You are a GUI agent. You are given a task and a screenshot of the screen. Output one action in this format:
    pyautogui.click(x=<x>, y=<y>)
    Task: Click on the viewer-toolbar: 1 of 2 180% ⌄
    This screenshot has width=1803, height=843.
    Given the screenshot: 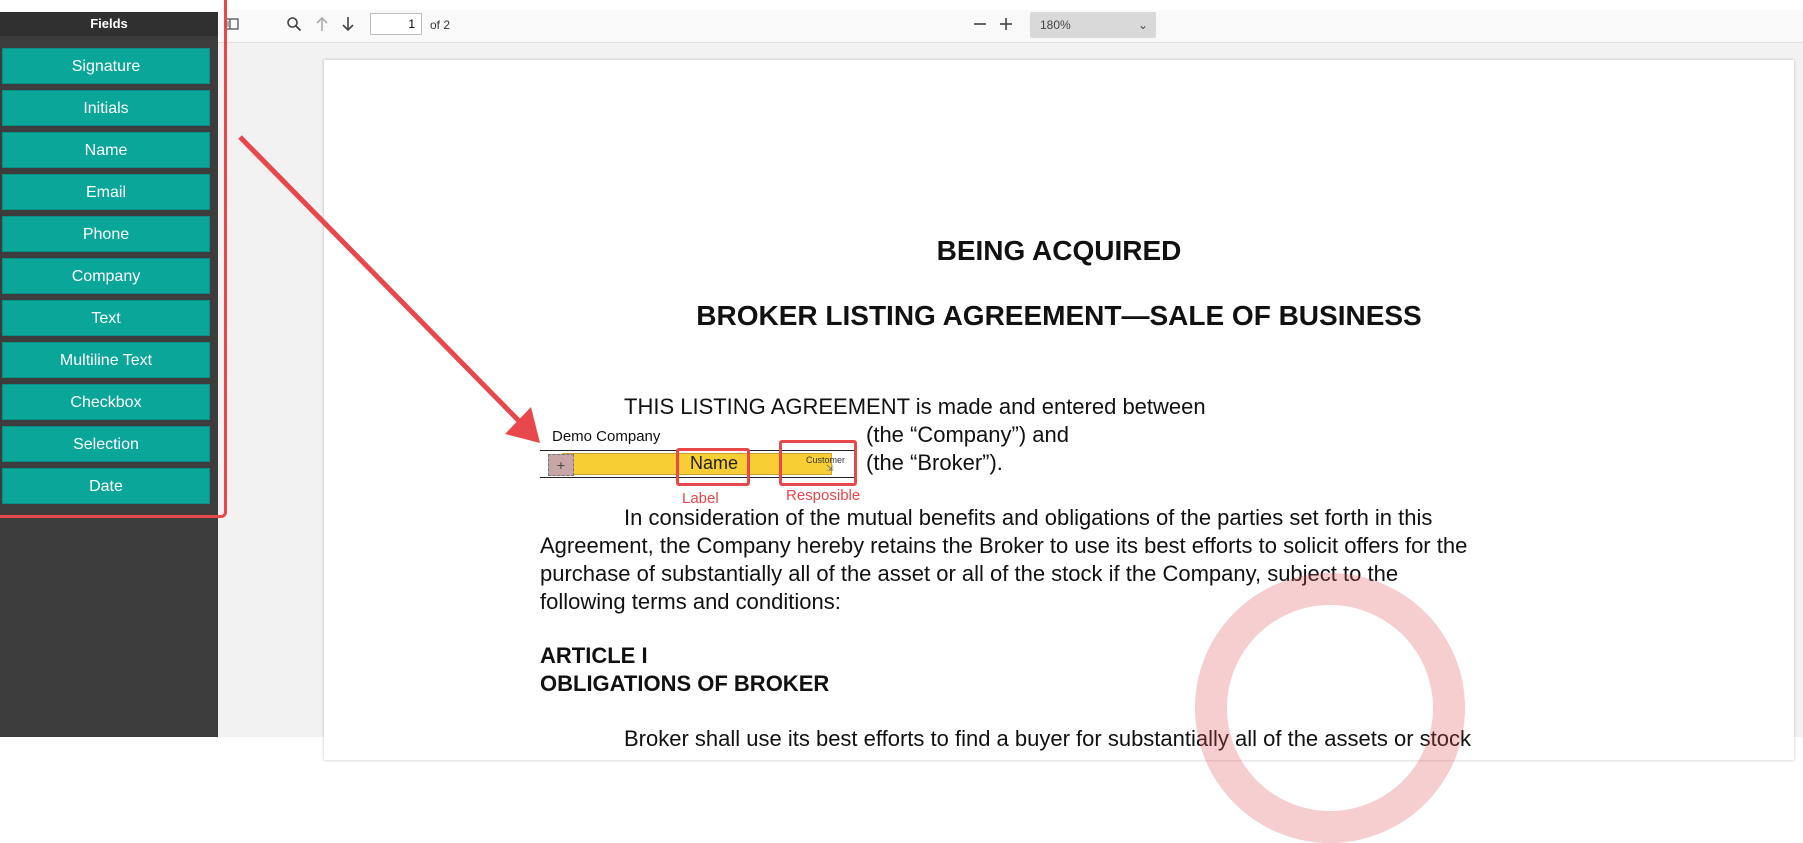 What is the action you would take?
    pyautogui.click(x=1010, y=26)
    